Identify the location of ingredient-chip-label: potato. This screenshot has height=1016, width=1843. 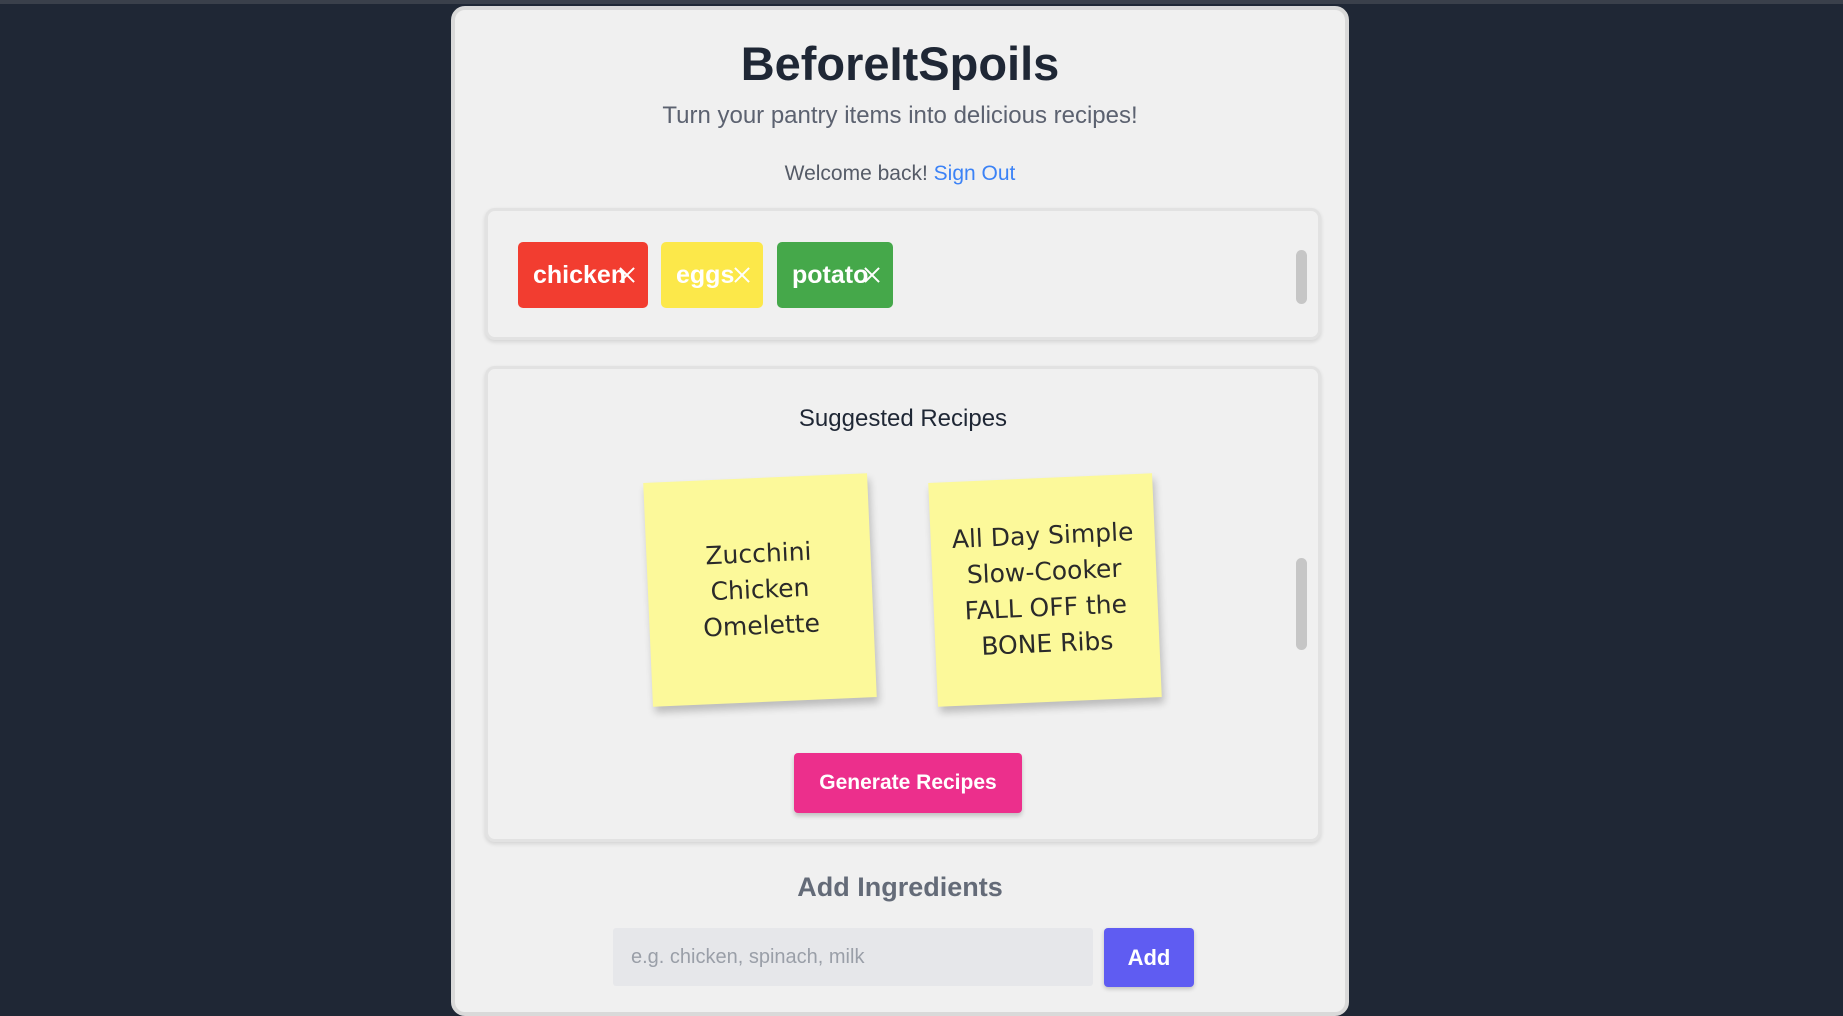
(830, 274).